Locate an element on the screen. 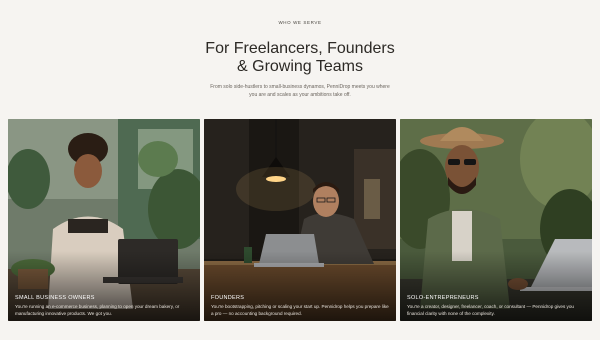 The width and height of the screenshot is (600, 340). card-title: SOLO-ENTREPRENEURS is located at coordinates (443, 298).